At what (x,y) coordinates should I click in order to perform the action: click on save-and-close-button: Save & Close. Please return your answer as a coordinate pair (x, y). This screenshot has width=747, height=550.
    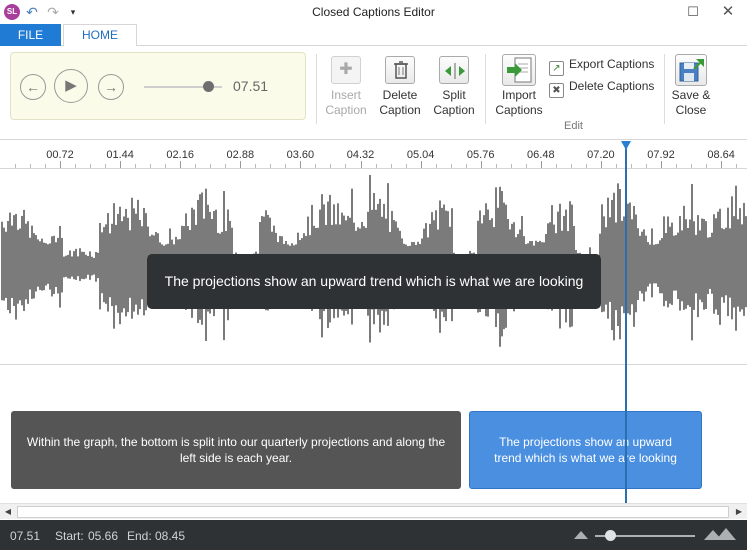
    Looking at the image, I should click on (691, 86).